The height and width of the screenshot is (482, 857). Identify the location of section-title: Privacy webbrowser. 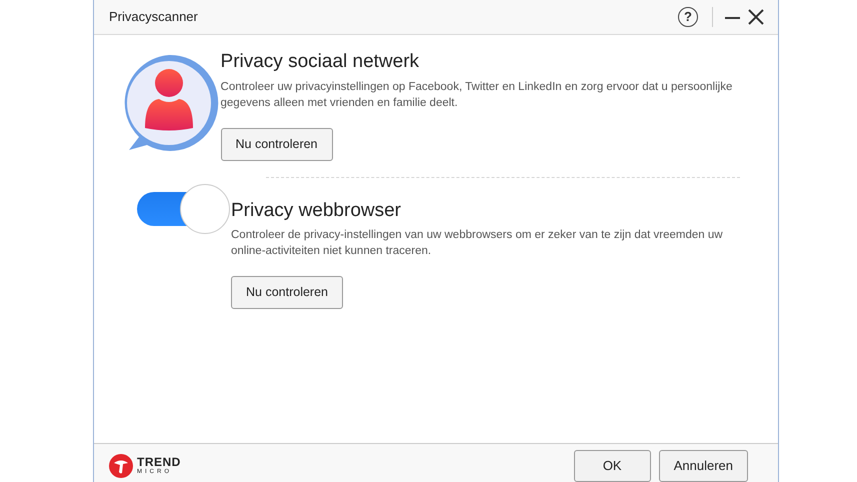
(316, 211).